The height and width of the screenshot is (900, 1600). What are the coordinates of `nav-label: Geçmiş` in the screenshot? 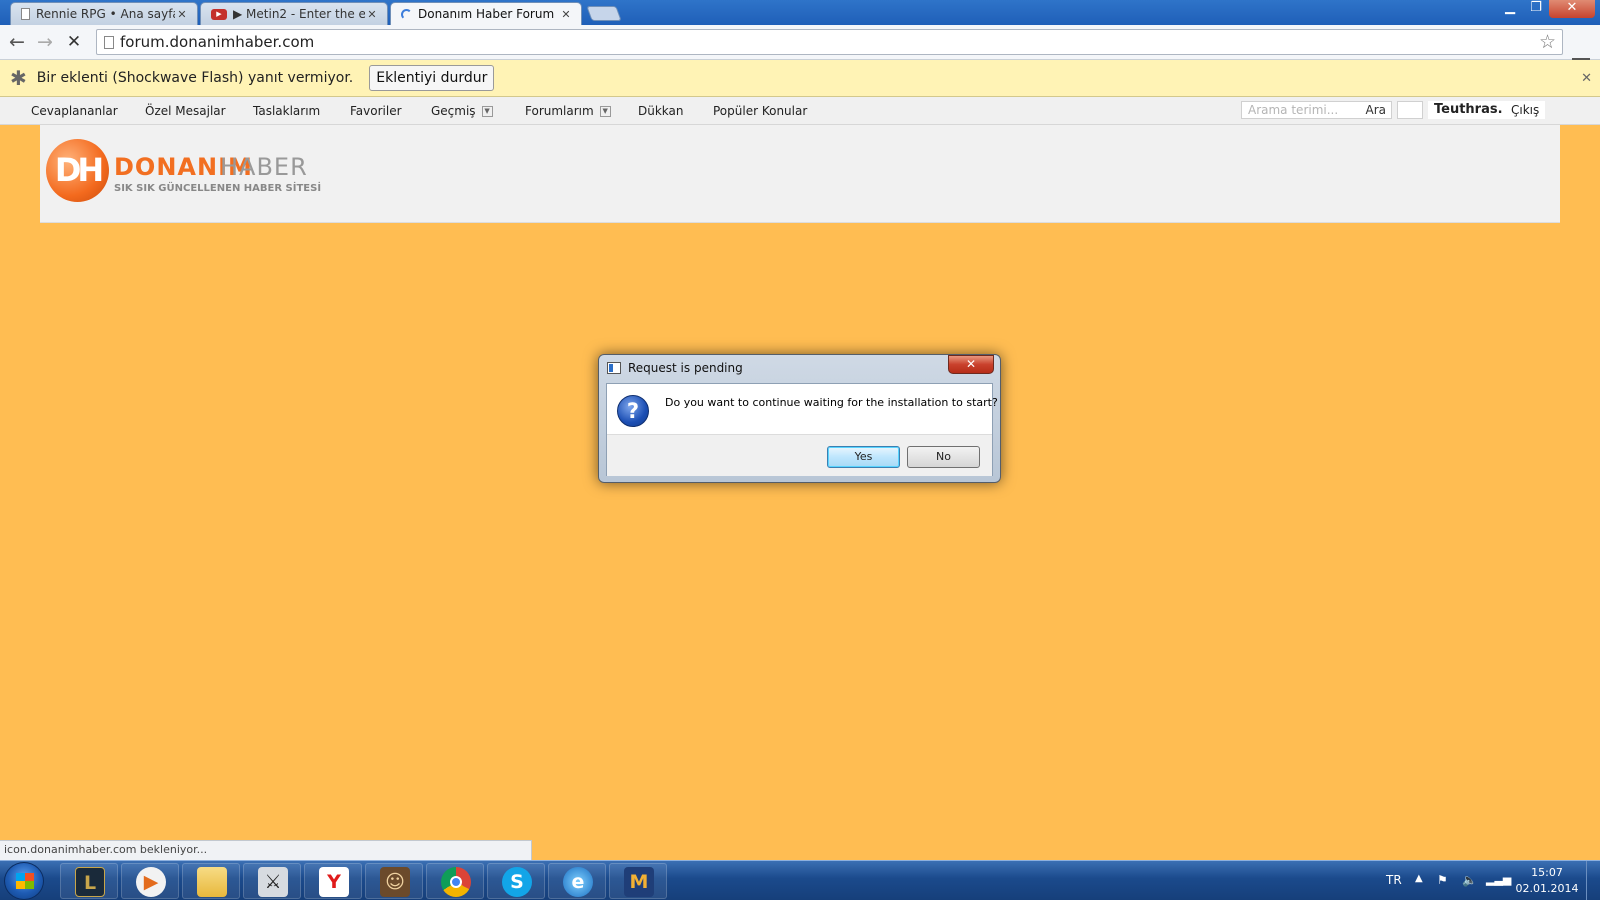 It's located at (453, 111).